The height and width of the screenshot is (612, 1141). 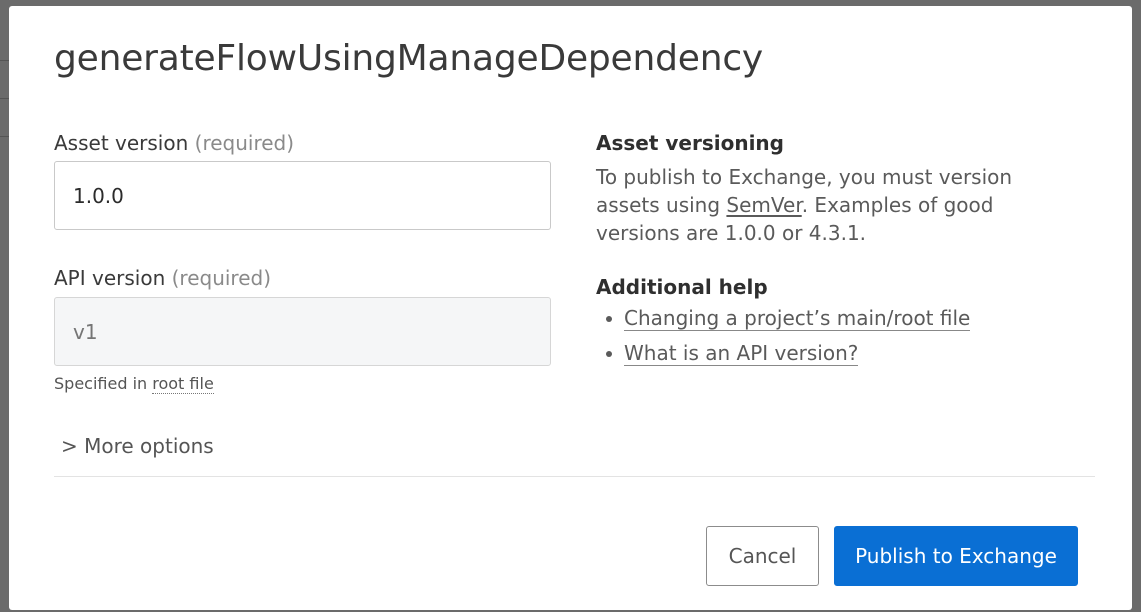 I want to click on api-version-label-text: API version, so click(x=110, y=278).